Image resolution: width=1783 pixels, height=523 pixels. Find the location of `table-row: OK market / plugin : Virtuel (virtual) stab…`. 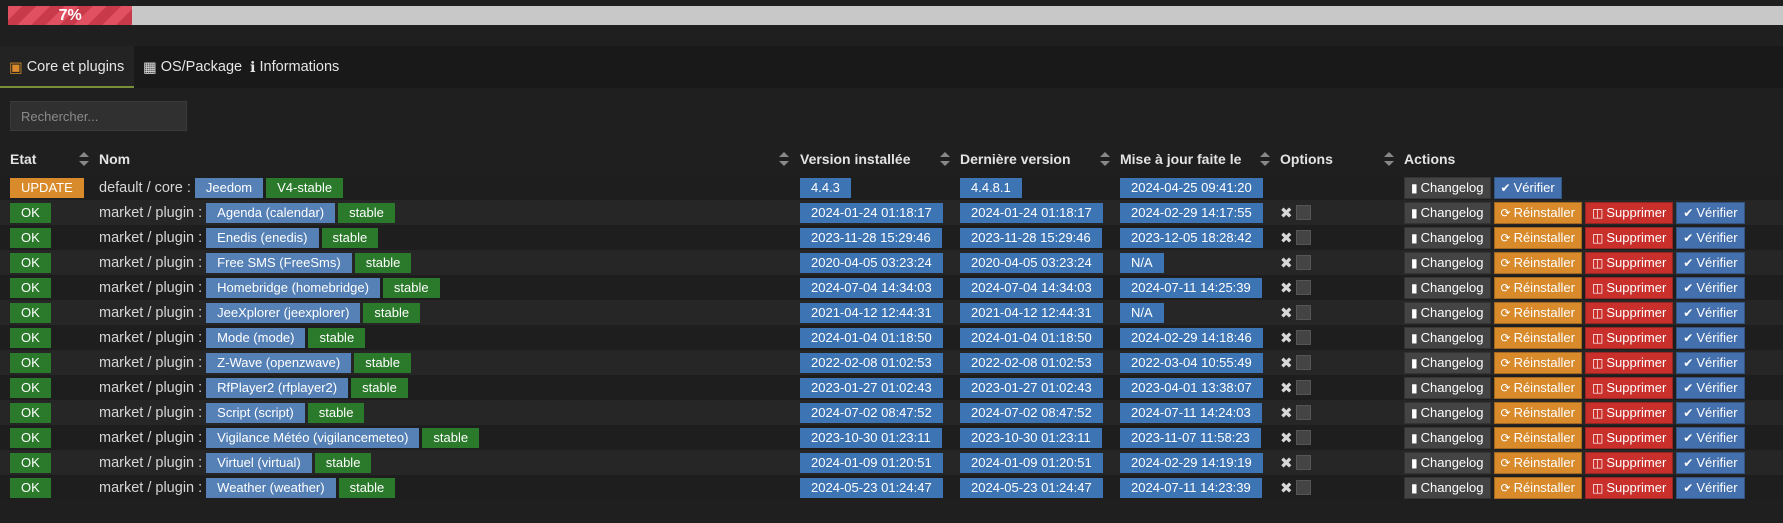

table-row: OK market / plugin : Virtuel (virtual) stab… is located at coordinates (891, 462).